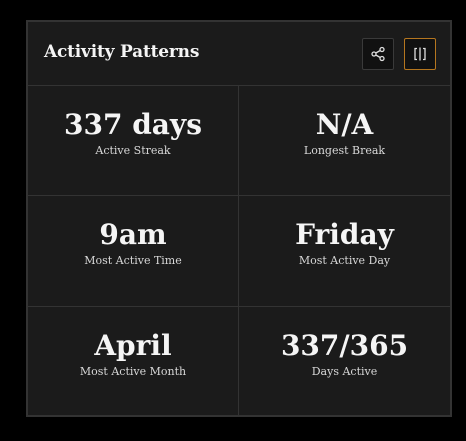 The width and height of the screenshot is (466, 441). Describe the element at coordinates (344, 251) in the screenshot. I see `stat-most-active-day: Friday Most Active Day` at that location.